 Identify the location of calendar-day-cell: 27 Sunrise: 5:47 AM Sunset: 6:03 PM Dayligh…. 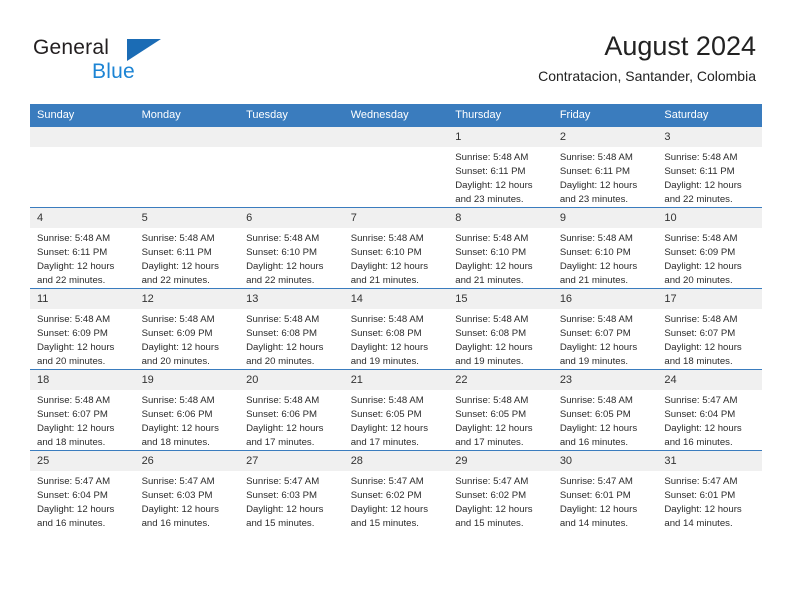
(291, 490).